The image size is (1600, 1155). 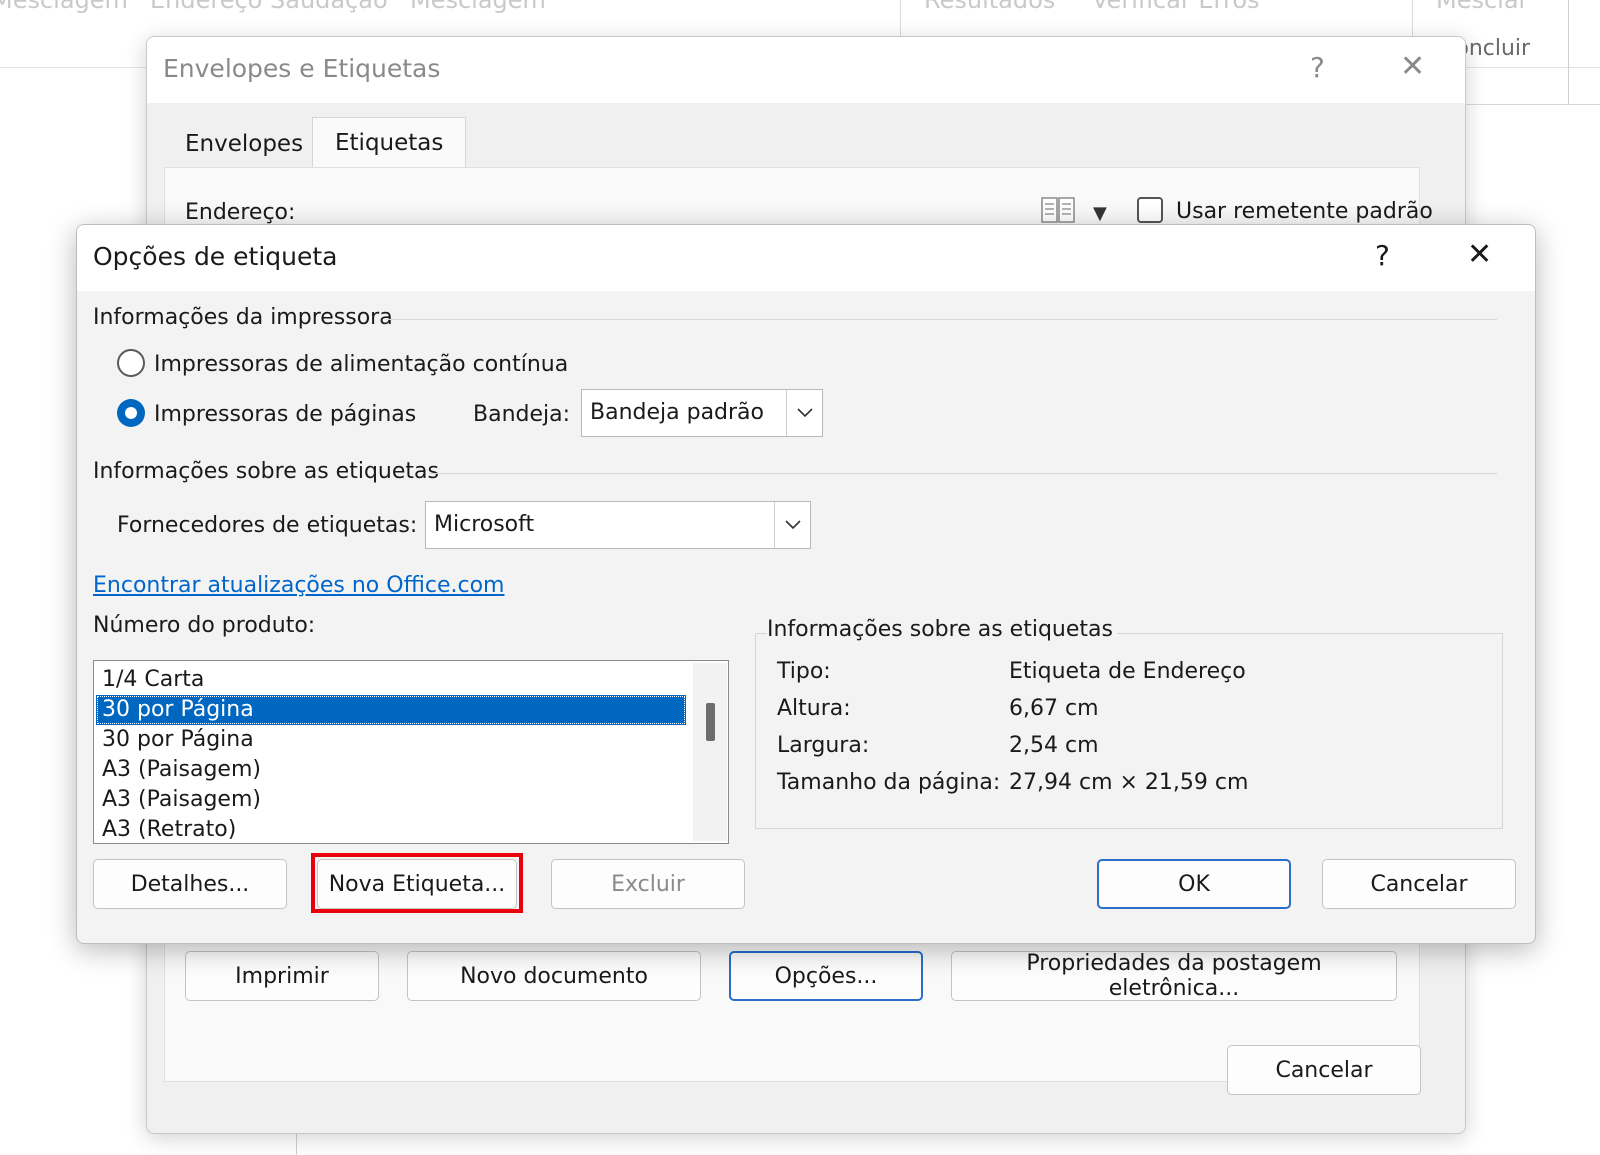 What do you see at coordinates (285, 414) in the screenshot?
I see `page-printers-label: Impressoras de páginas` at bounding box center [285, 414].